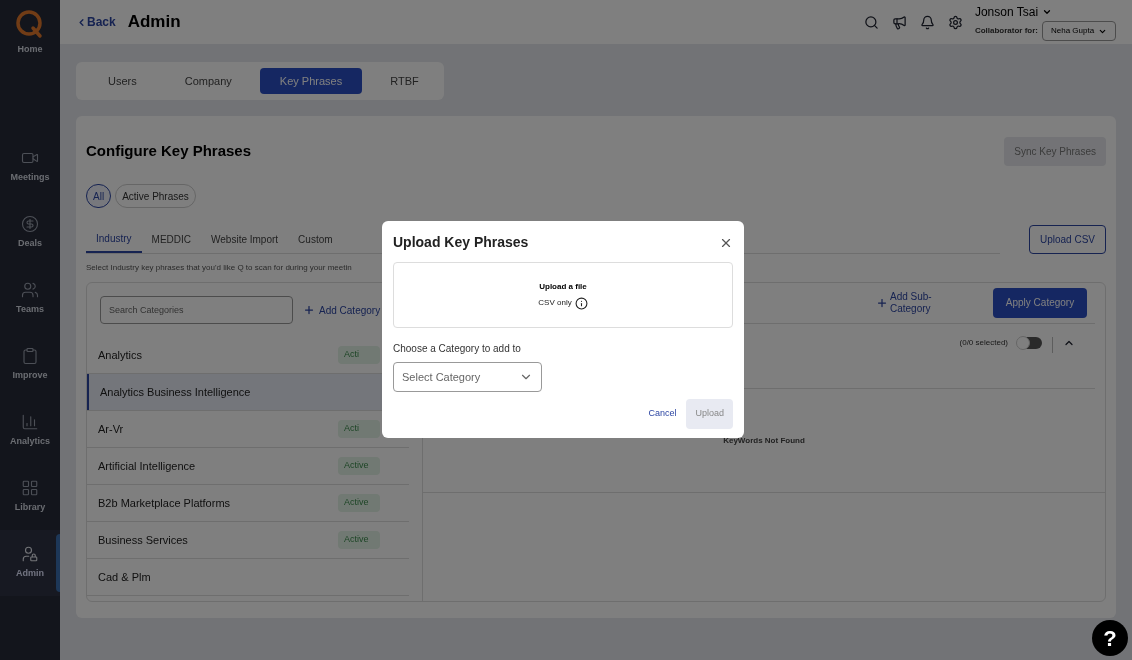 This screenshot has height=660, width=1132. I want to click on megaphone-icon, so click(899, 22).